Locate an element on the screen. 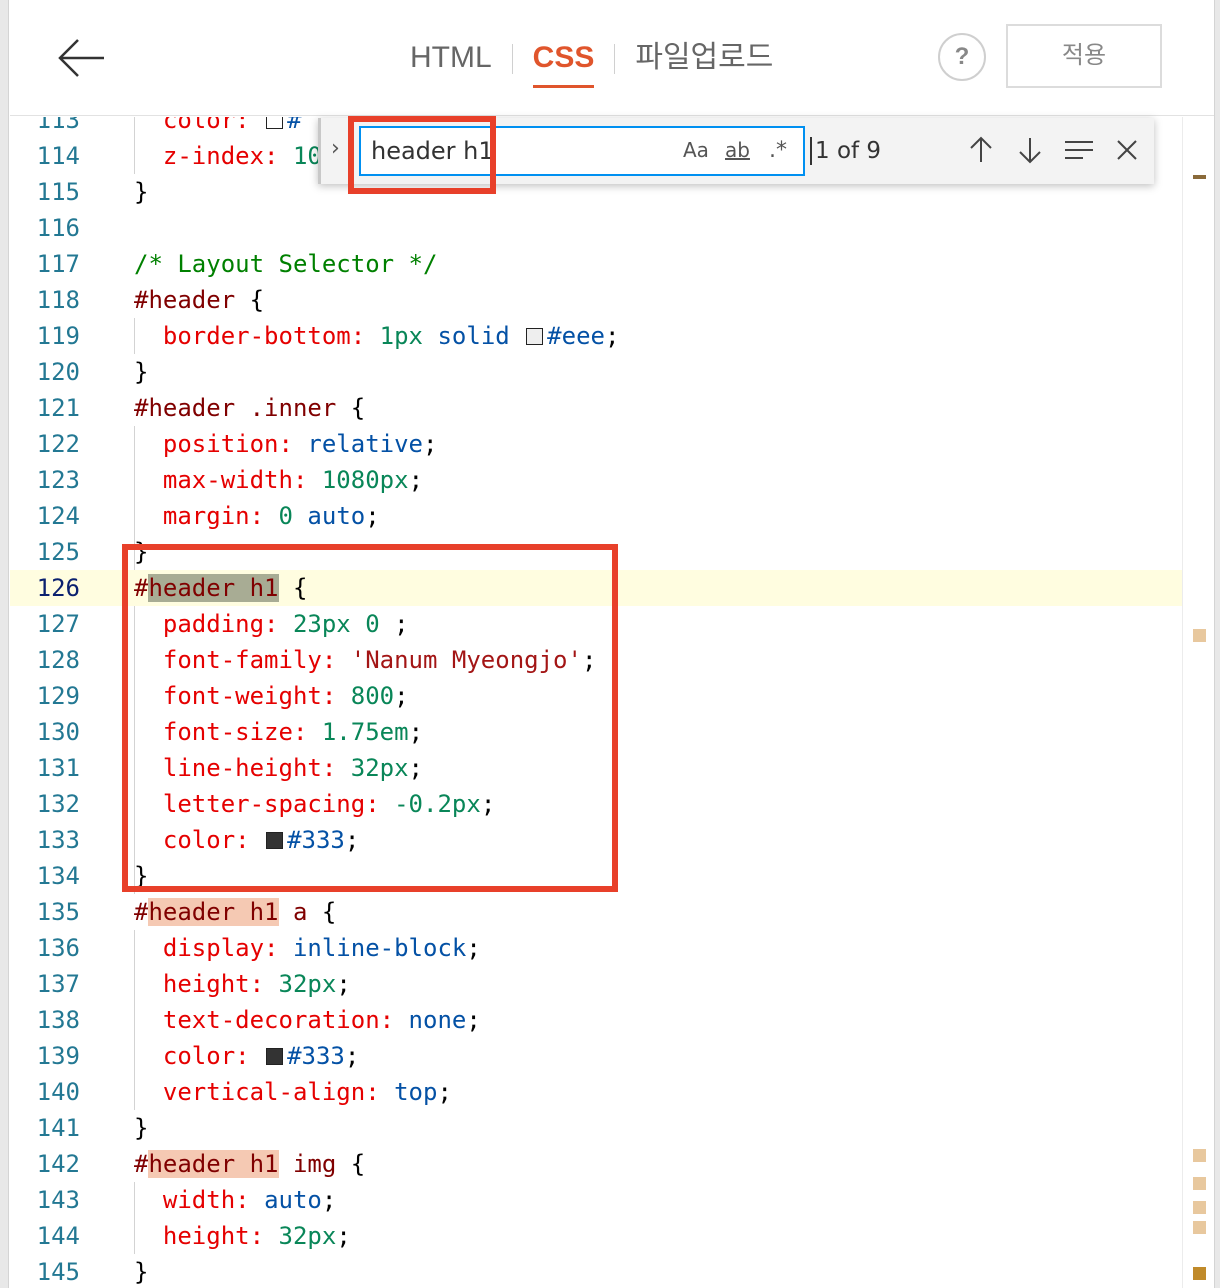  code-line: 135 #header h1 a { is located at coordinates (596, 912).